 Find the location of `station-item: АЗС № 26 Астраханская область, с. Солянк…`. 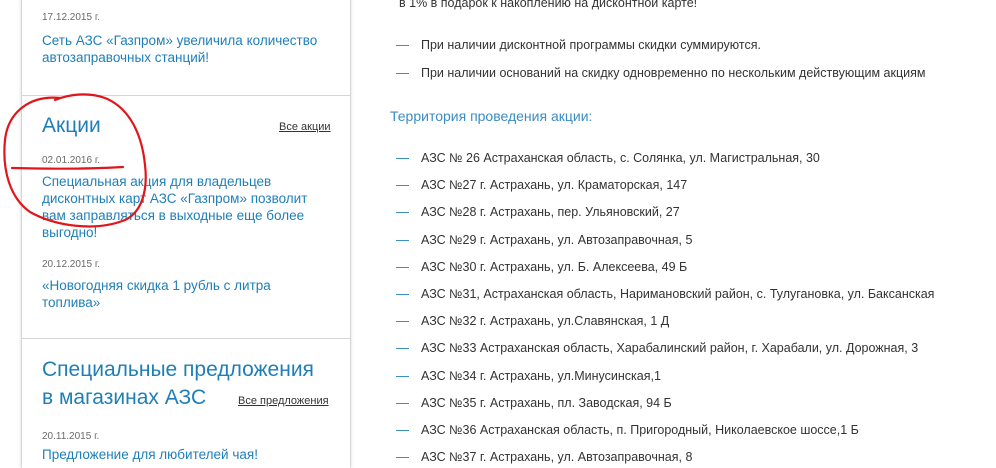

station-item: АЗС № 26 Астраханская область, с. Солянк… is located at coordinates (620, 158).